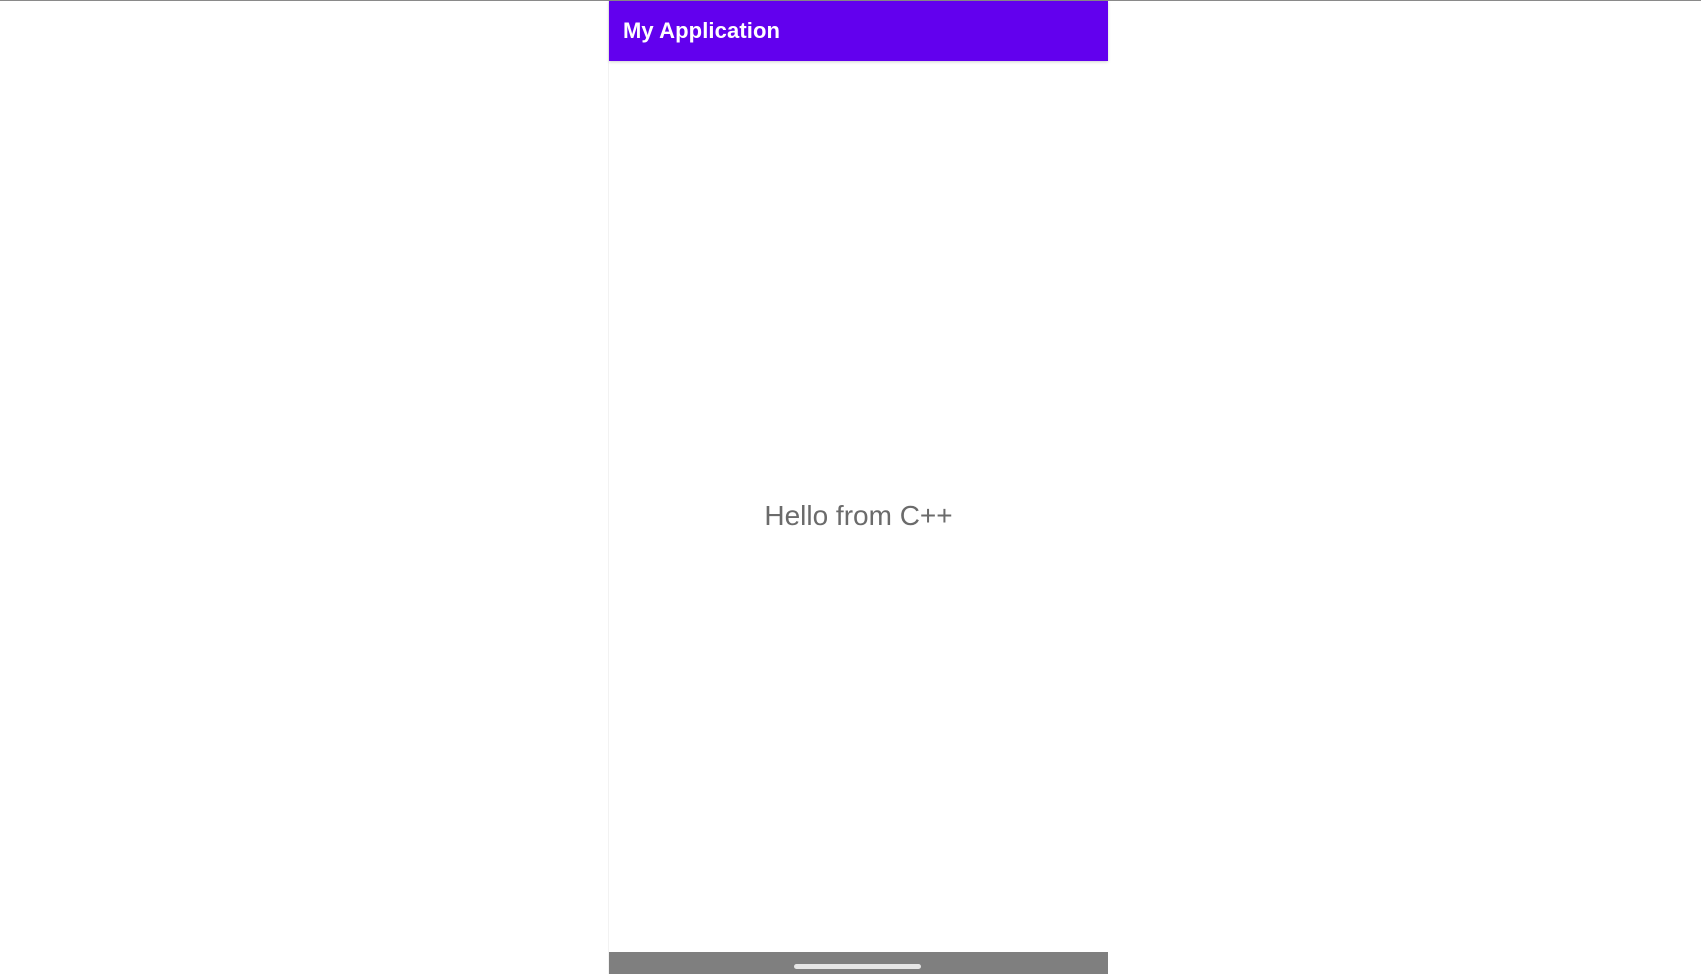  What do you see at coordinates (857, 966) in the screenshot?
I see `home-gesture-handle-icon` at bounding box center [857, 966].